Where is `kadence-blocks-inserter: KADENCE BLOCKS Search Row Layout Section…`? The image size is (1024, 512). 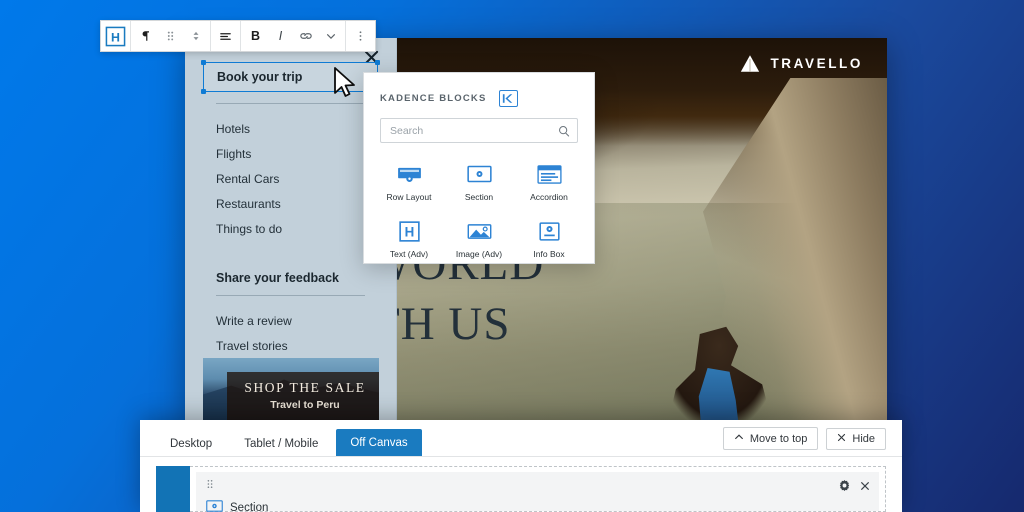
kadence-blocks-inserter: KADENCE BLOCKS Search Row Layout Section… is located at coordinates (479, 168).